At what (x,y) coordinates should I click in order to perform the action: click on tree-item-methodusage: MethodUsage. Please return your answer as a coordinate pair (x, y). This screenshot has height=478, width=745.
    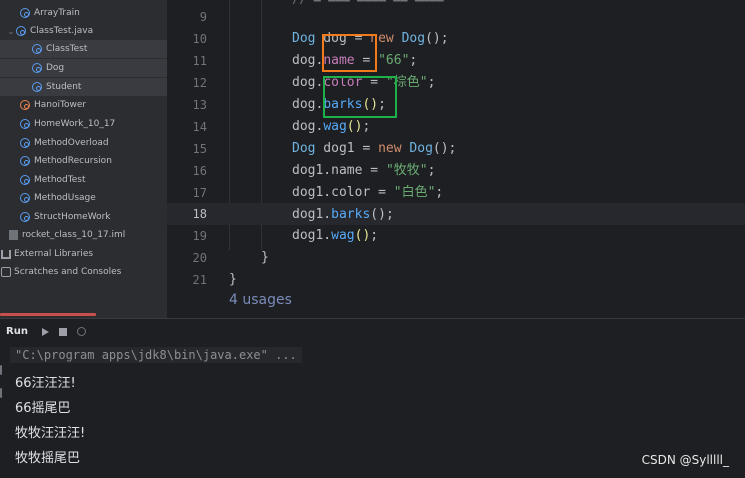
    Looking at the image, I should click on (83, 198).